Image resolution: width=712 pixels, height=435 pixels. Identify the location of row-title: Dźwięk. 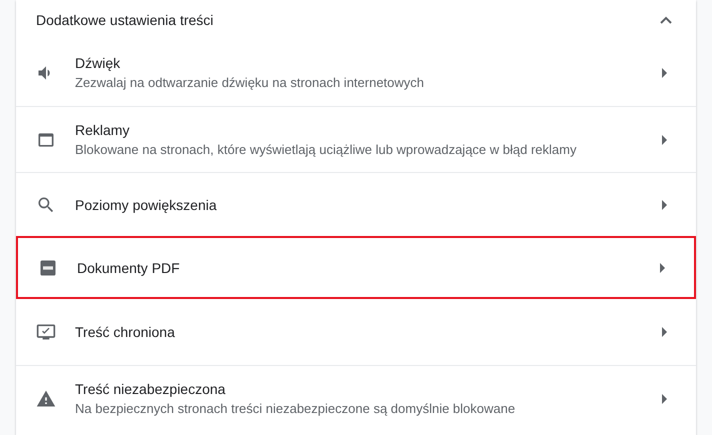
(98, 63).